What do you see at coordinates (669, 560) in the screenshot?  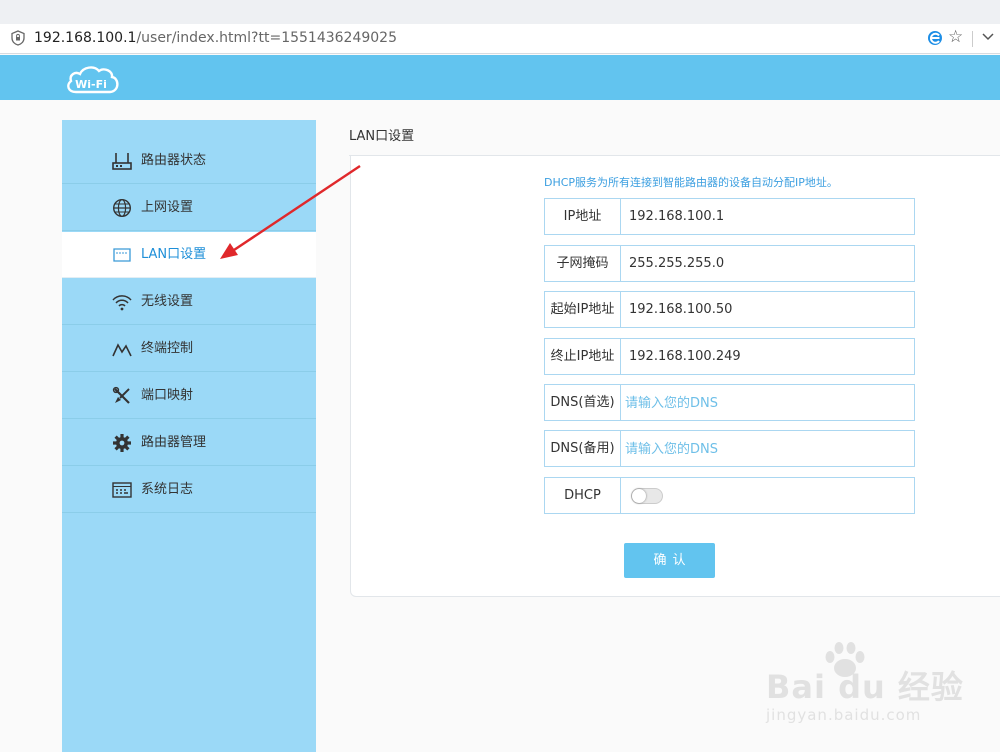 I see `confirm-button: 确认` at bounding box center [669, 560].